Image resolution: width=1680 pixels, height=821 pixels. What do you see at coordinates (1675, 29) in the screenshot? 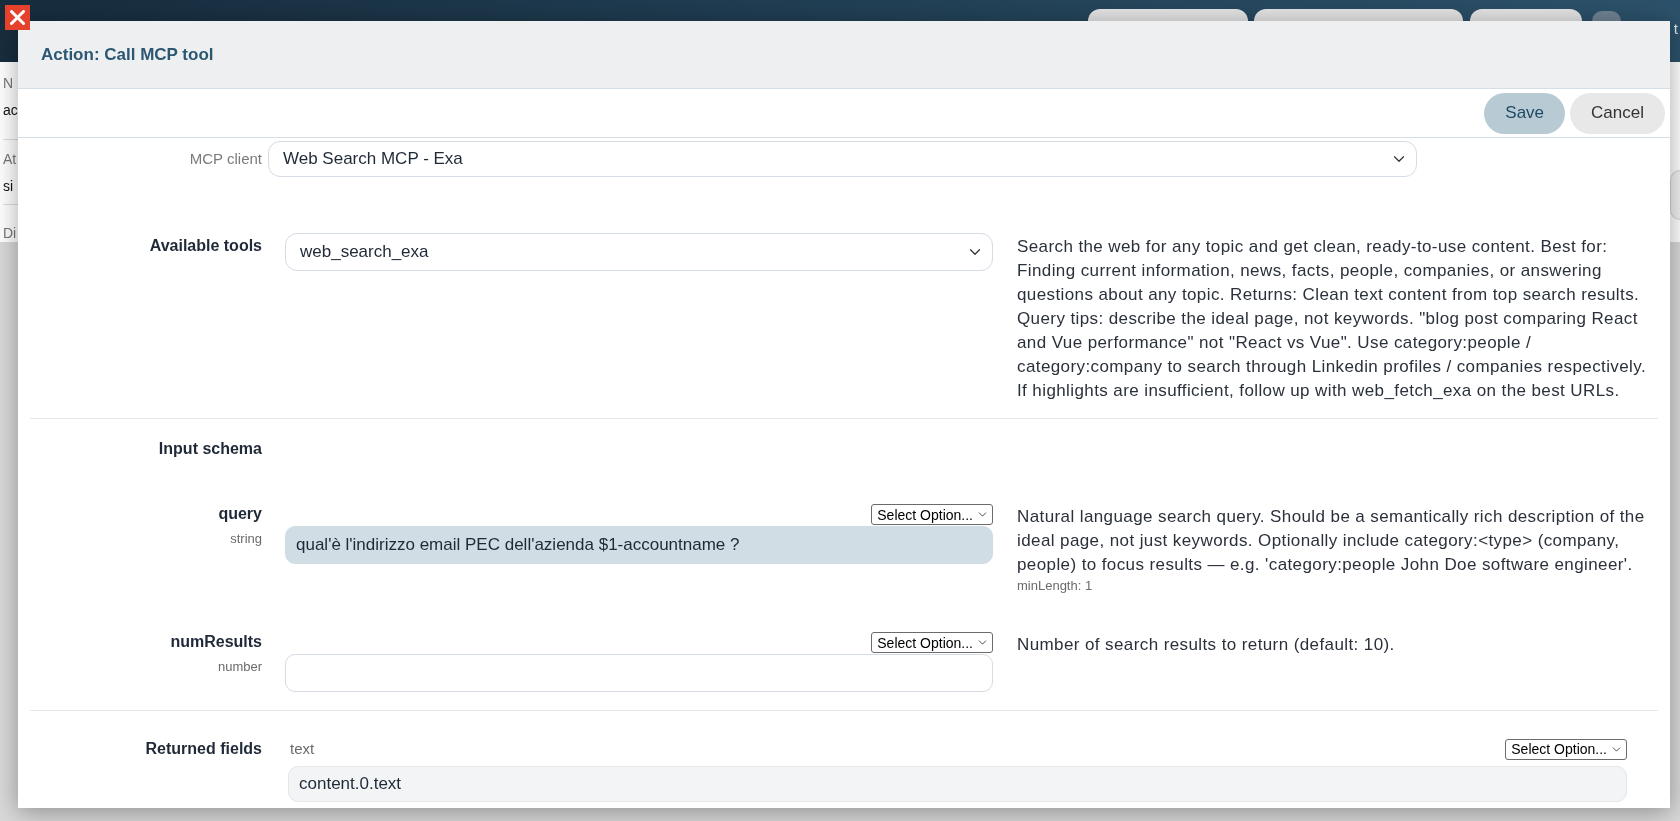
I see `header-text: t` at bounding box center [1675, 29].